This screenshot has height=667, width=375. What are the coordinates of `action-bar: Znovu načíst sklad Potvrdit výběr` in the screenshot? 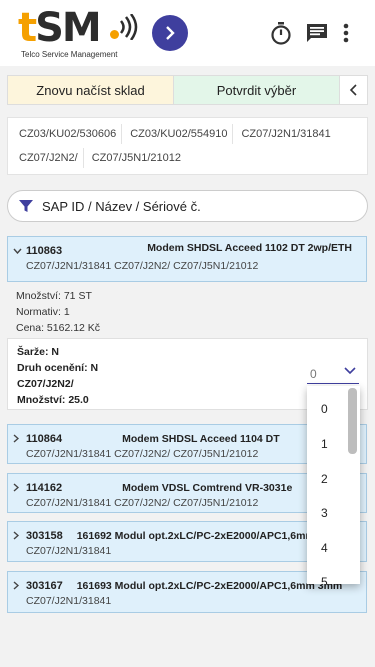 It's located at (187, 90).